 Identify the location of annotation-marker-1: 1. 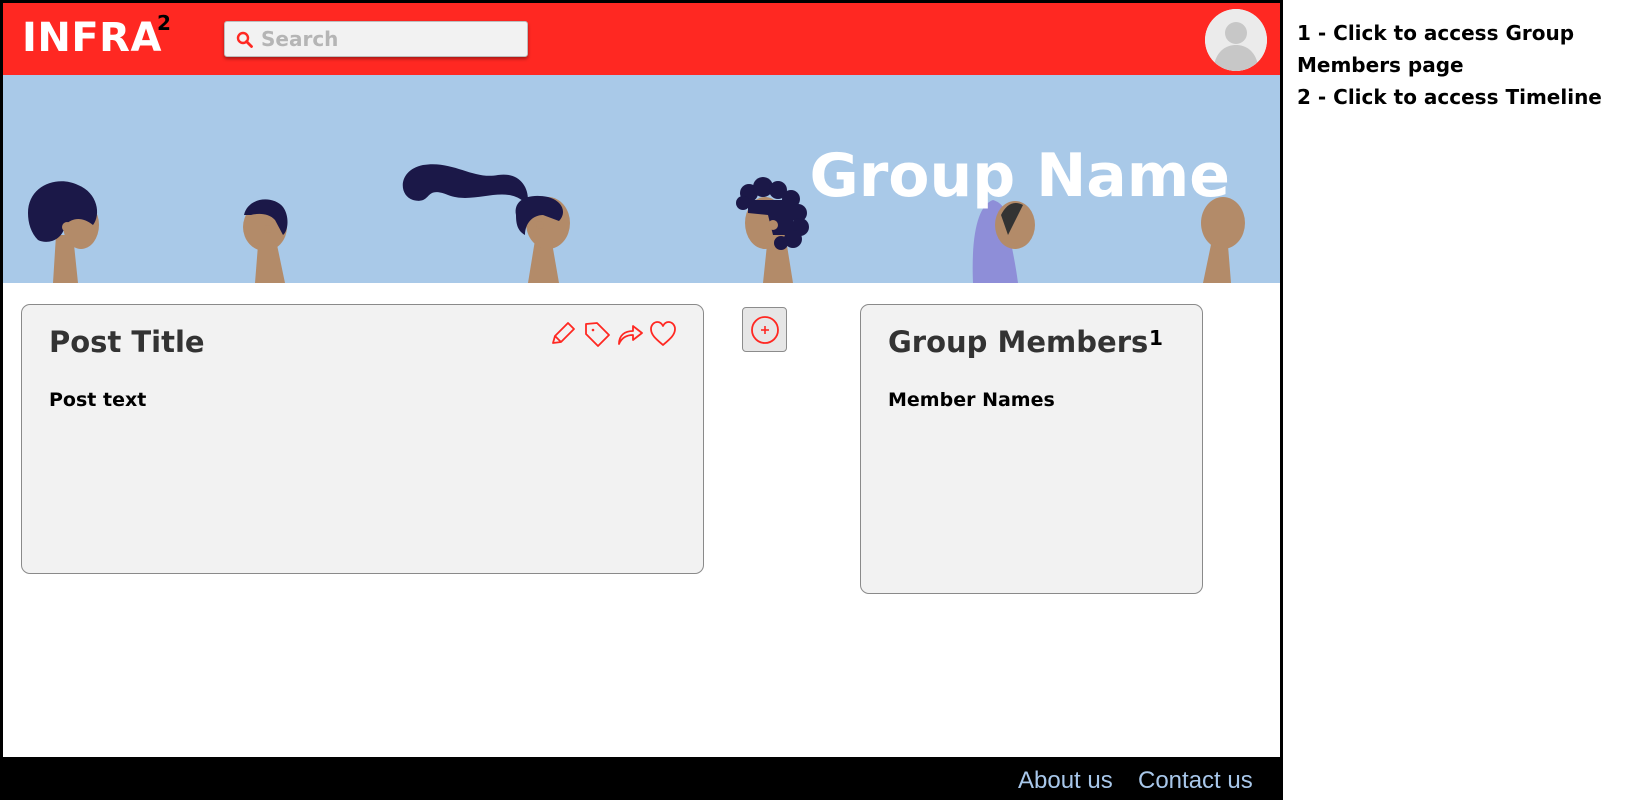
(1156, 338).